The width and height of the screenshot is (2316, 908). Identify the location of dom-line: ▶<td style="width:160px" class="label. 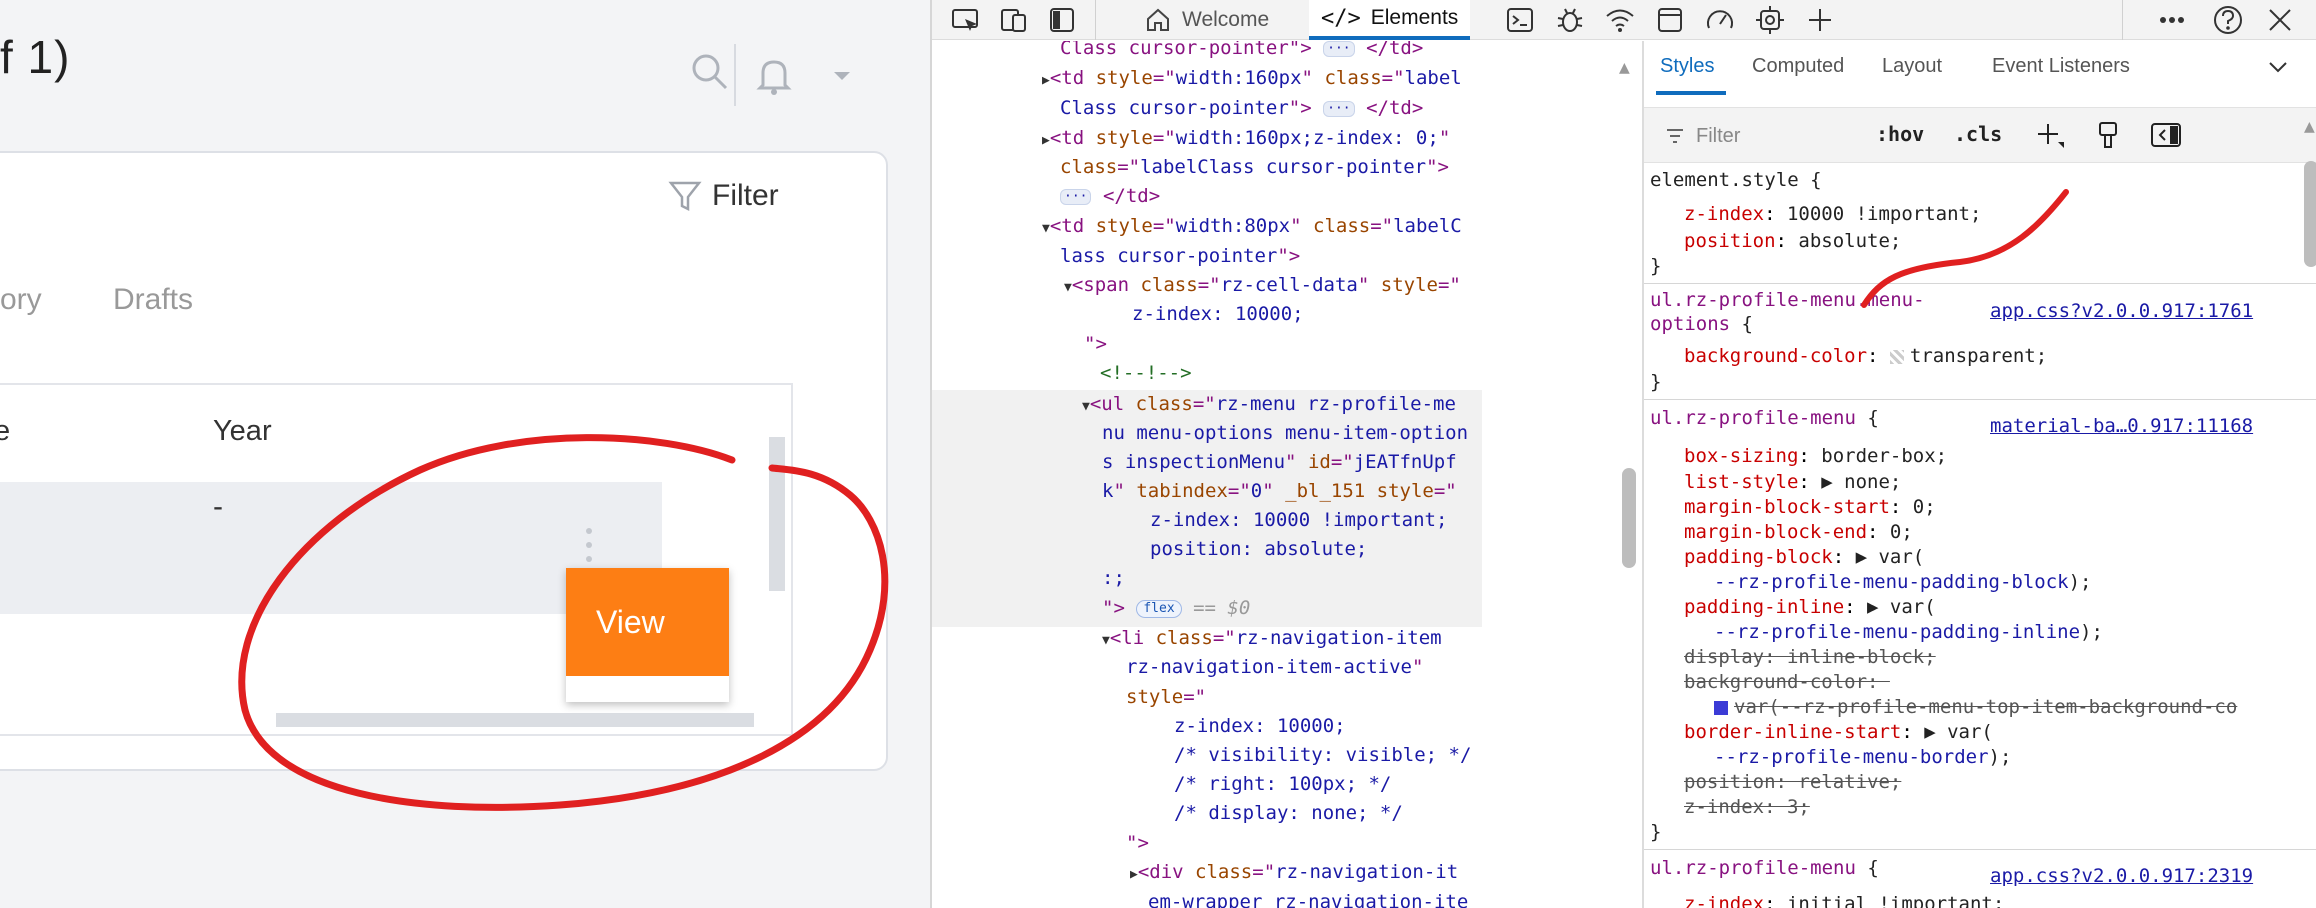
(1252, 78).